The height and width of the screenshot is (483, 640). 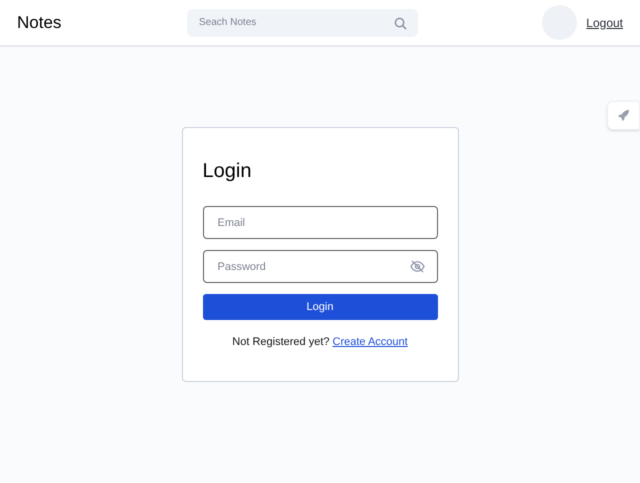 I want to click on floating-button, so click(x=623, y=115).